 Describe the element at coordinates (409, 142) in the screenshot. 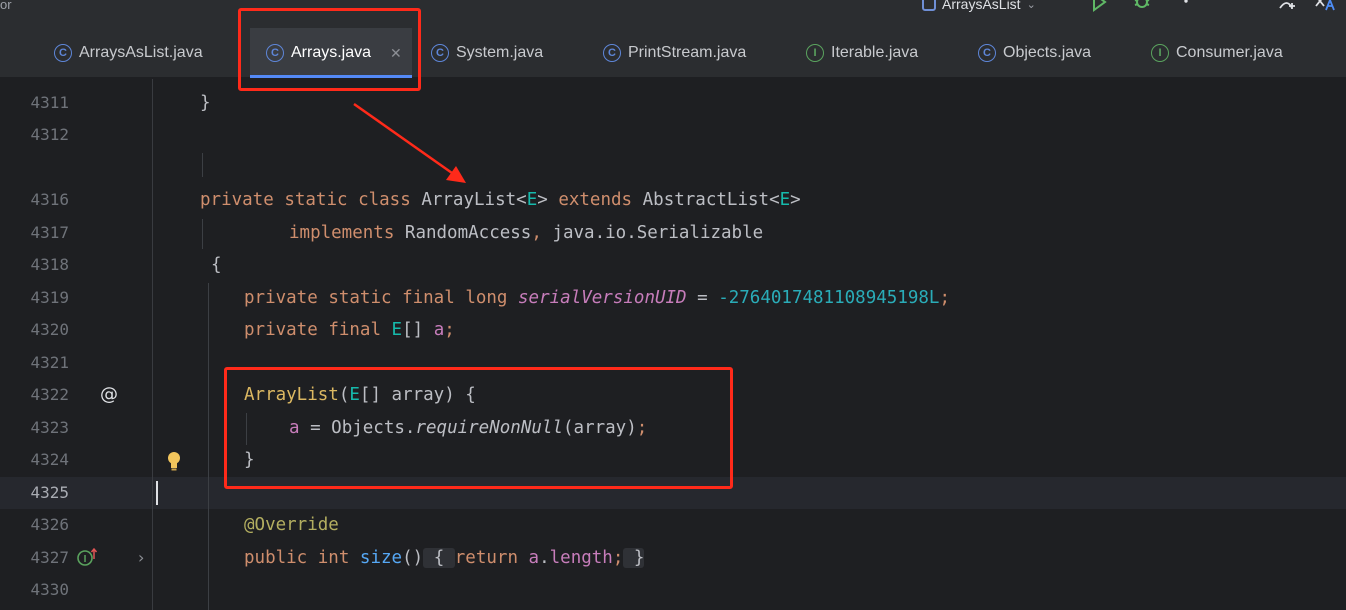

I see `annotation-arrow` at that location.